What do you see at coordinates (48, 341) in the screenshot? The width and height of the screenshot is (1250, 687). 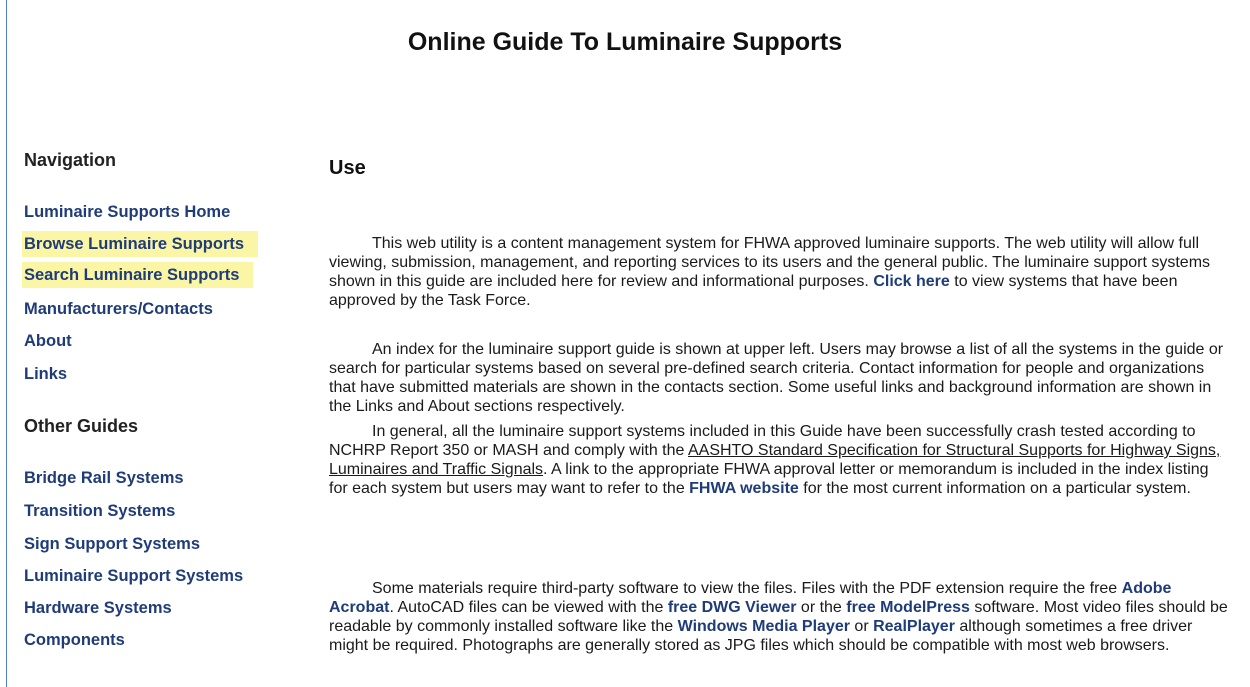 I see `nav-link-about: About` at bounding box center [48, 341].